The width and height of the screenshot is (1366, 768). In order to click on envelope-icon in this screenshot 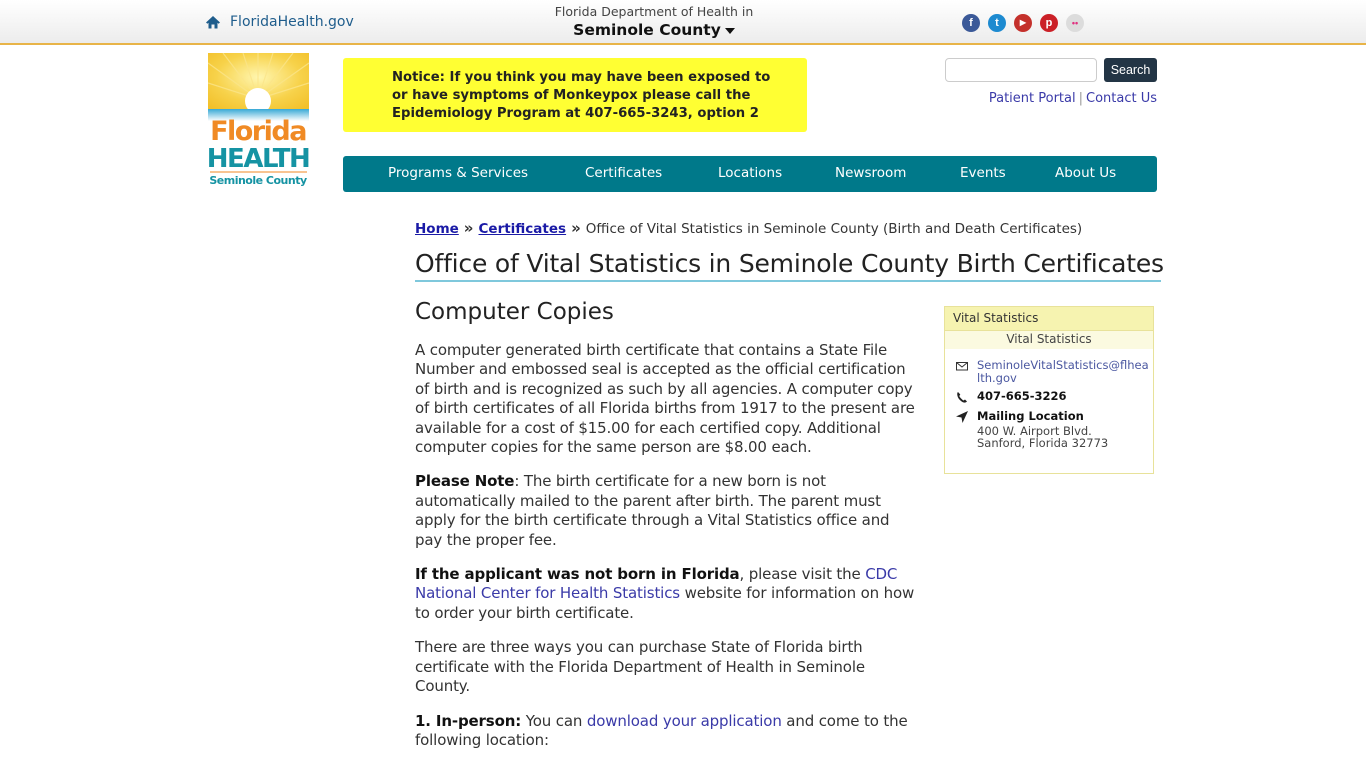, I will do `click(962, 366)`.